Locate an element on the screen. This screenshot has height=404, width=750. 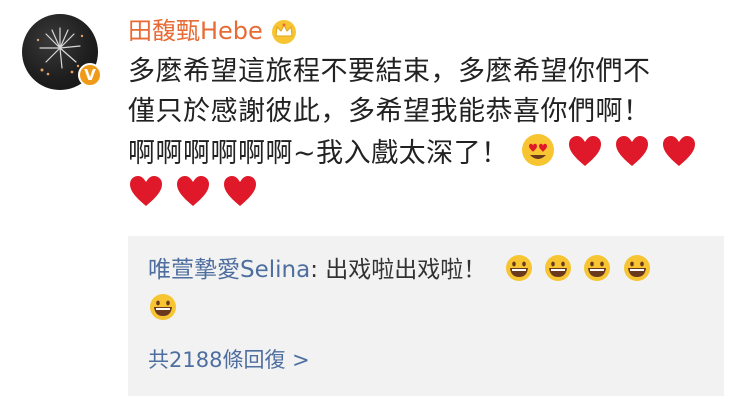
post-line: 僅只於感謝彼此，多希望我能恭喜你們啊！ is located at coordinates (389, 111).